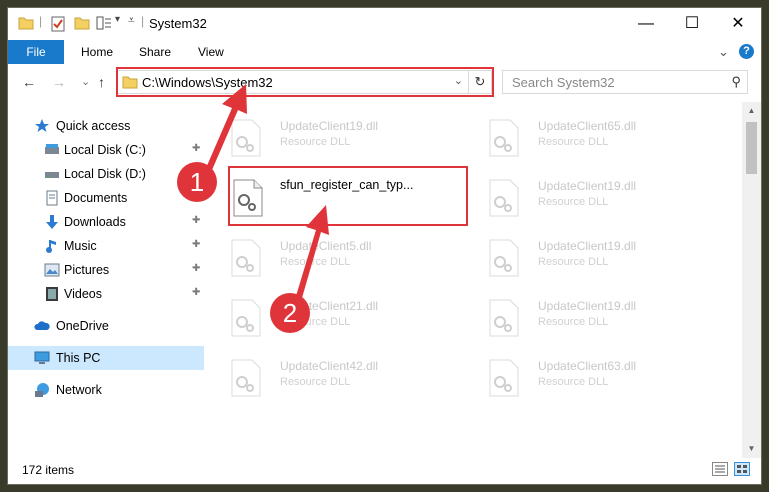  What do you see at coordinates (646, 24) in the screenshot?
I see `minimize-button: —` at bounding box center [646, 24].